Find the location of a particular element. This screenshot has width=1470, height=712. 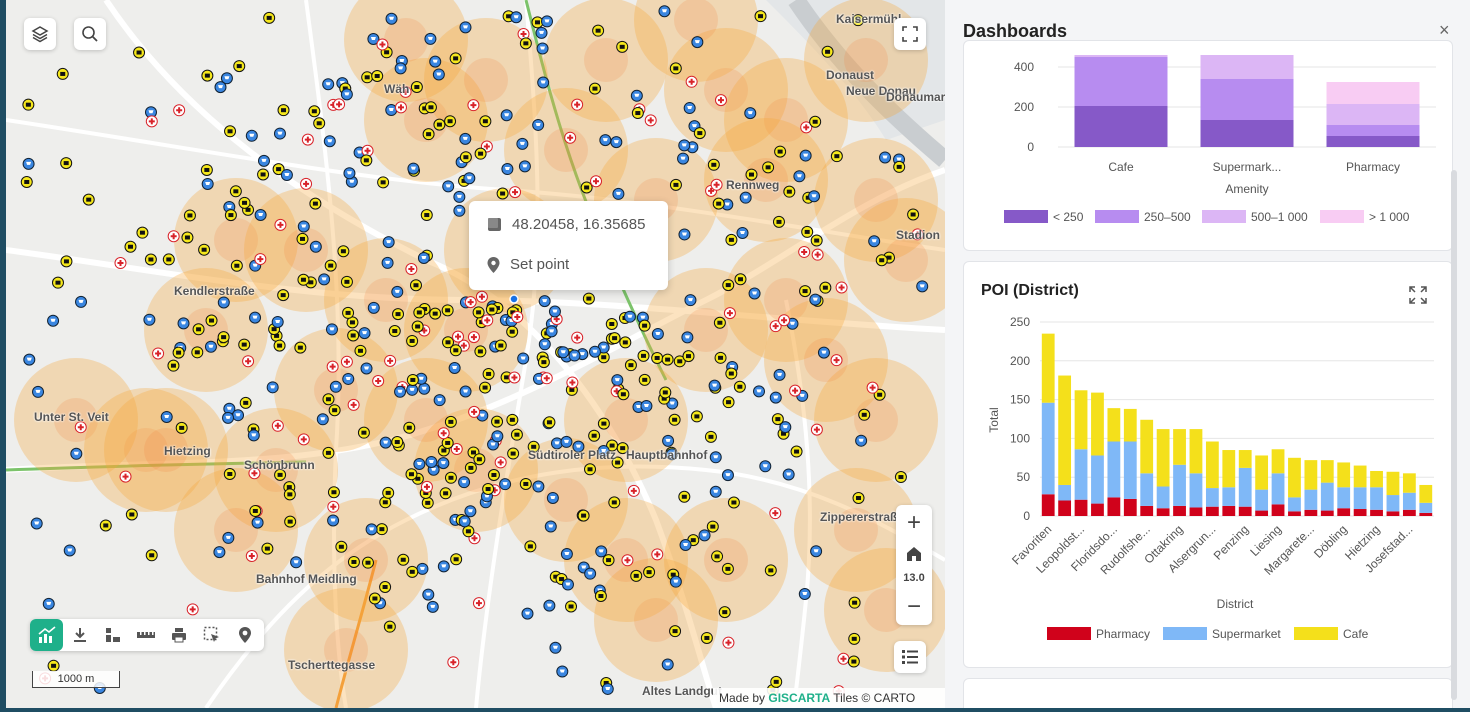

dashboard-button is located at coordinates (46, 635).